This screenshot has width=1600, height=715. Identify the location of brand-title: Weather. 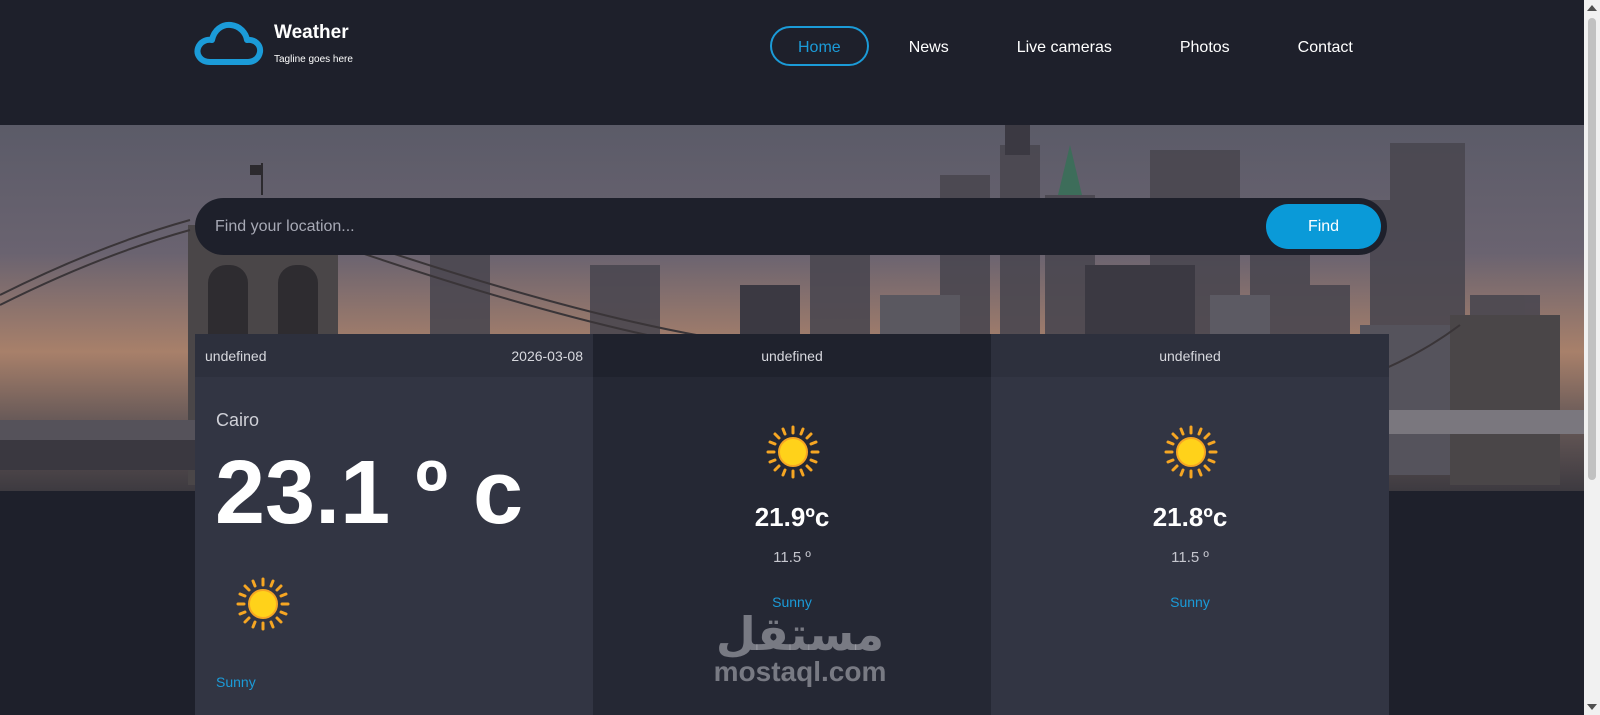
(311, 32).